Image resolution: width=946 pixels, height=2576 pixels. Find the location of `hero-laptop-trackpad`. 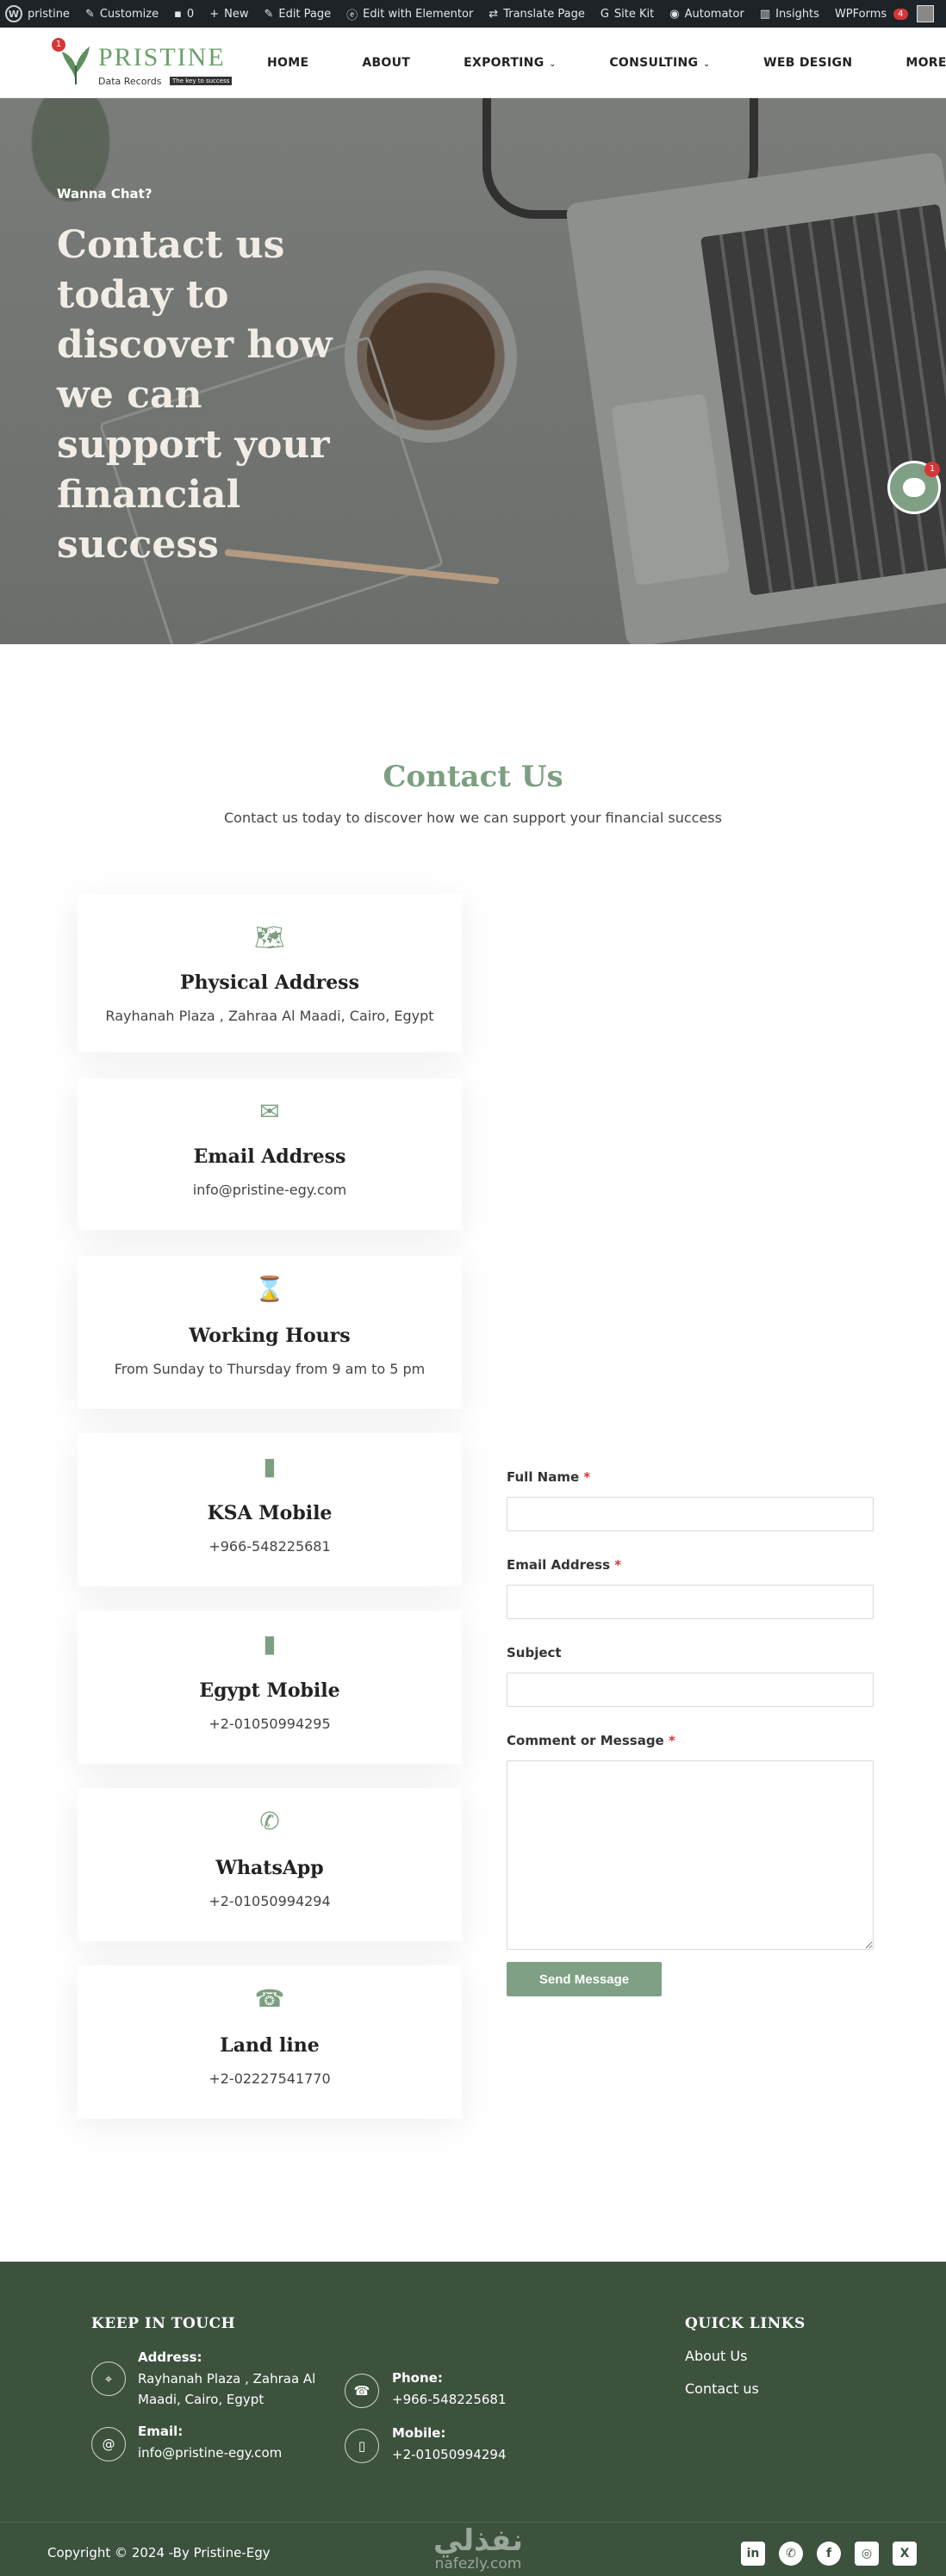

hero-laptop-trackpad is located at coordinates (671, 489).